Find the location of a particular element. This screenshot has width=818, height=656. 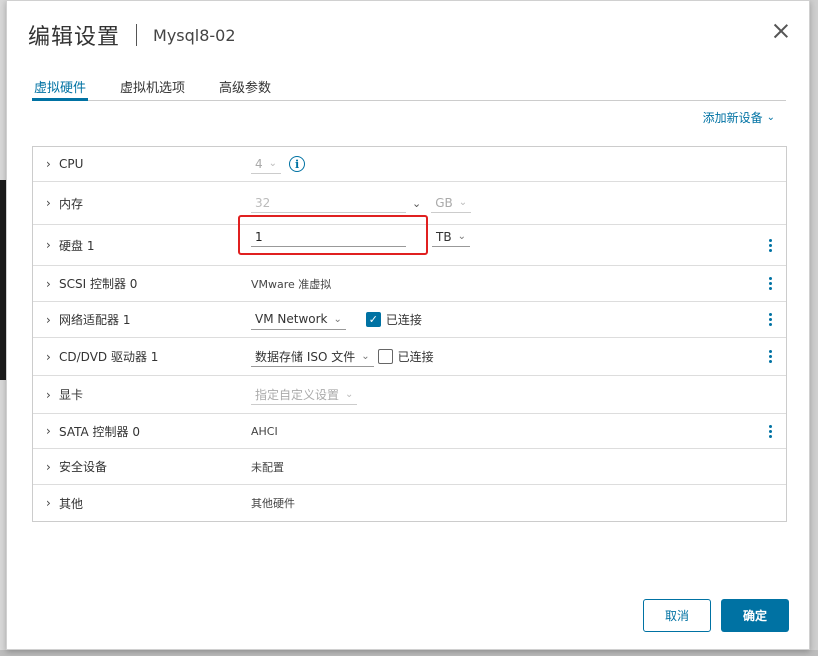

sata-label: SATA 控制器 0 is located at coordinates (99, 431).